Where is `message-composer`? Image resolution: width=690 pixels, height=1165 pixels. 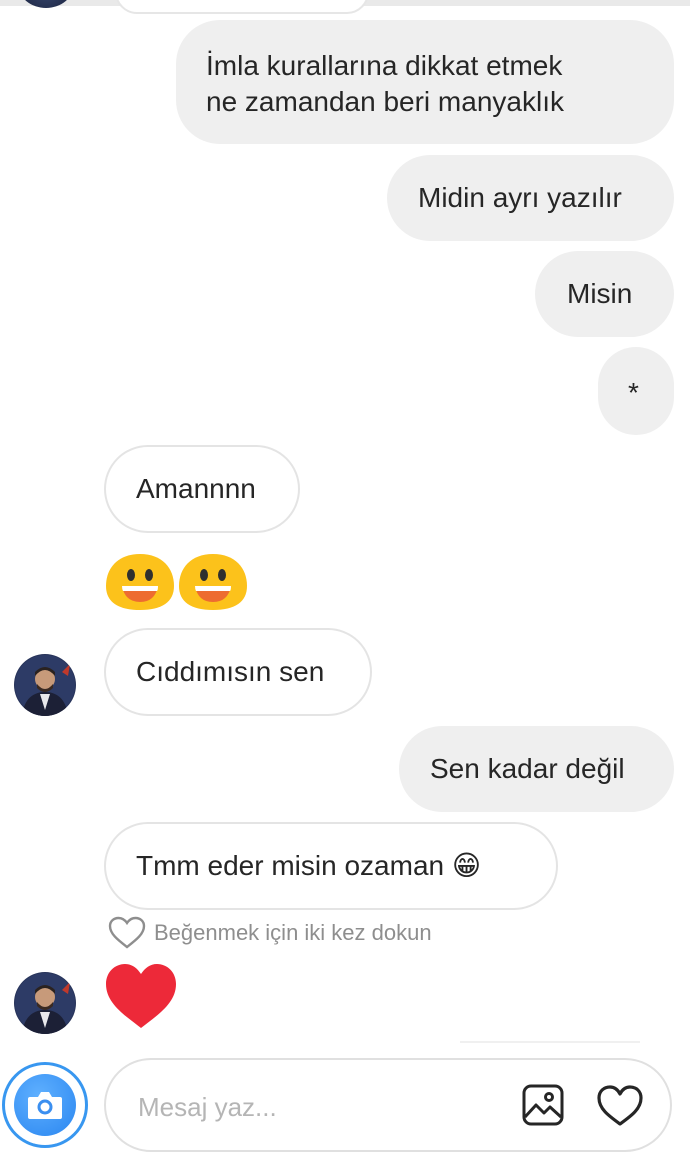
message-composer is located at coordinates (388, 1105).